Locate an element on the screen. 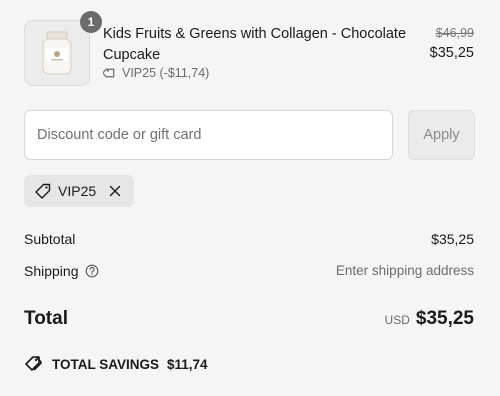 The image size is (500, 396). total-amount: USD $35,25 is located at coordinates (429, 319).